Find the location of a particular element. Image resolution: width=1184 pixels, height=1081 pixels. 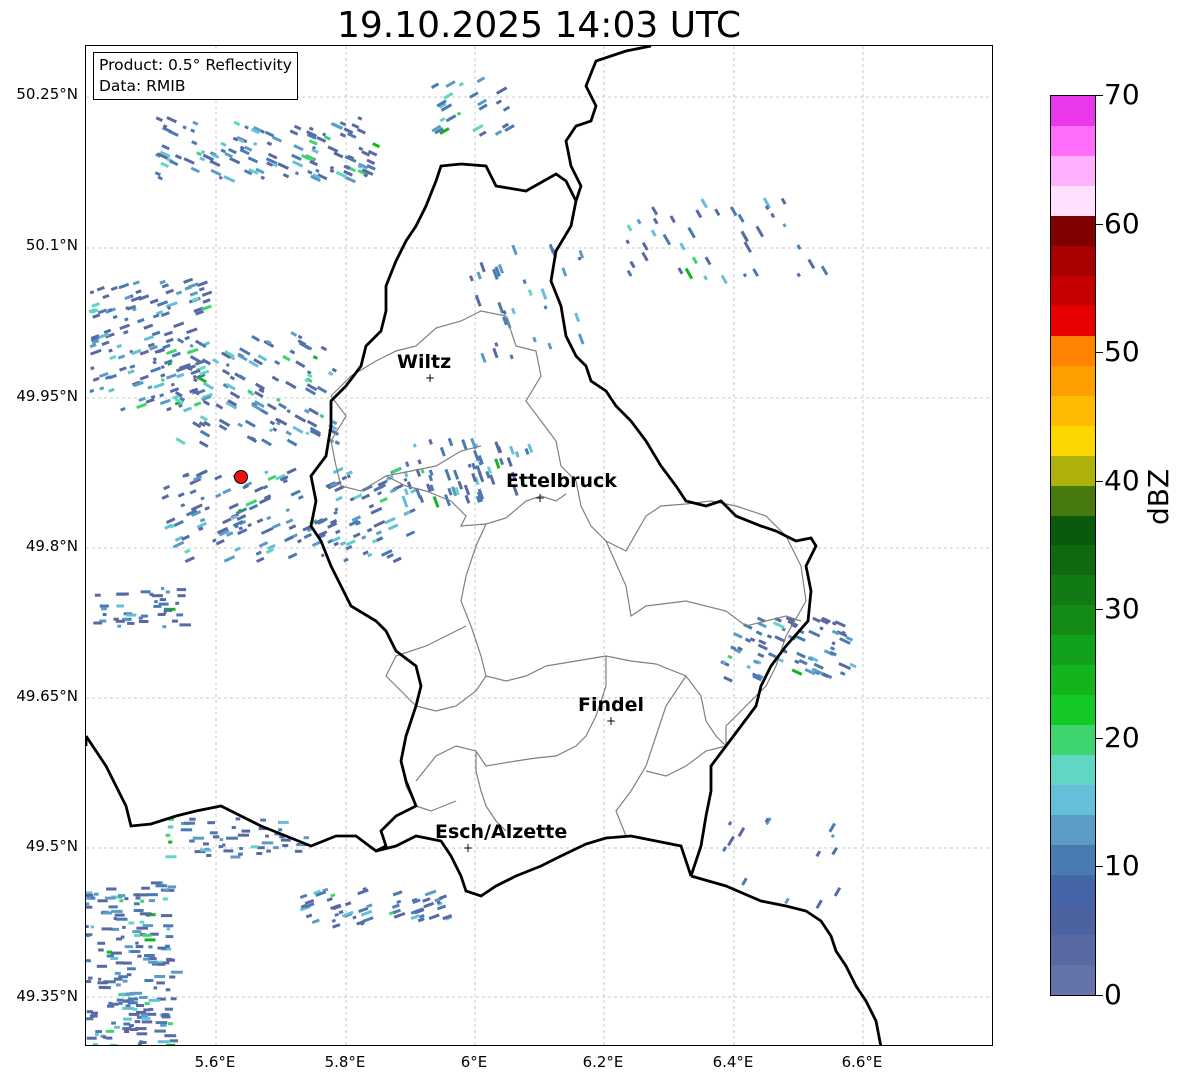

colorbar-tick-label: 70 is located at coordinates (1122, 94).